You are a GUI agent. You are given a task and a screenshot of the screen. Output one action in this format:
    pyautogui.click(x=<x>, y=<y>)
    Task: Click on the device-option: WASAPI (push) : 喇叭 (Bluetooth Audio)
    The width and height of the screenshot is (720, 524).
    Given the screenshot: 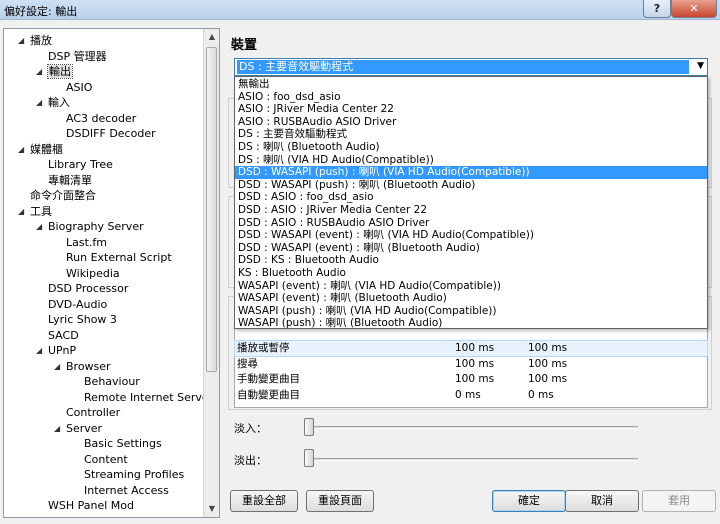 What is the action you would take?
    pyautogui.click(x=471, y=323)
    